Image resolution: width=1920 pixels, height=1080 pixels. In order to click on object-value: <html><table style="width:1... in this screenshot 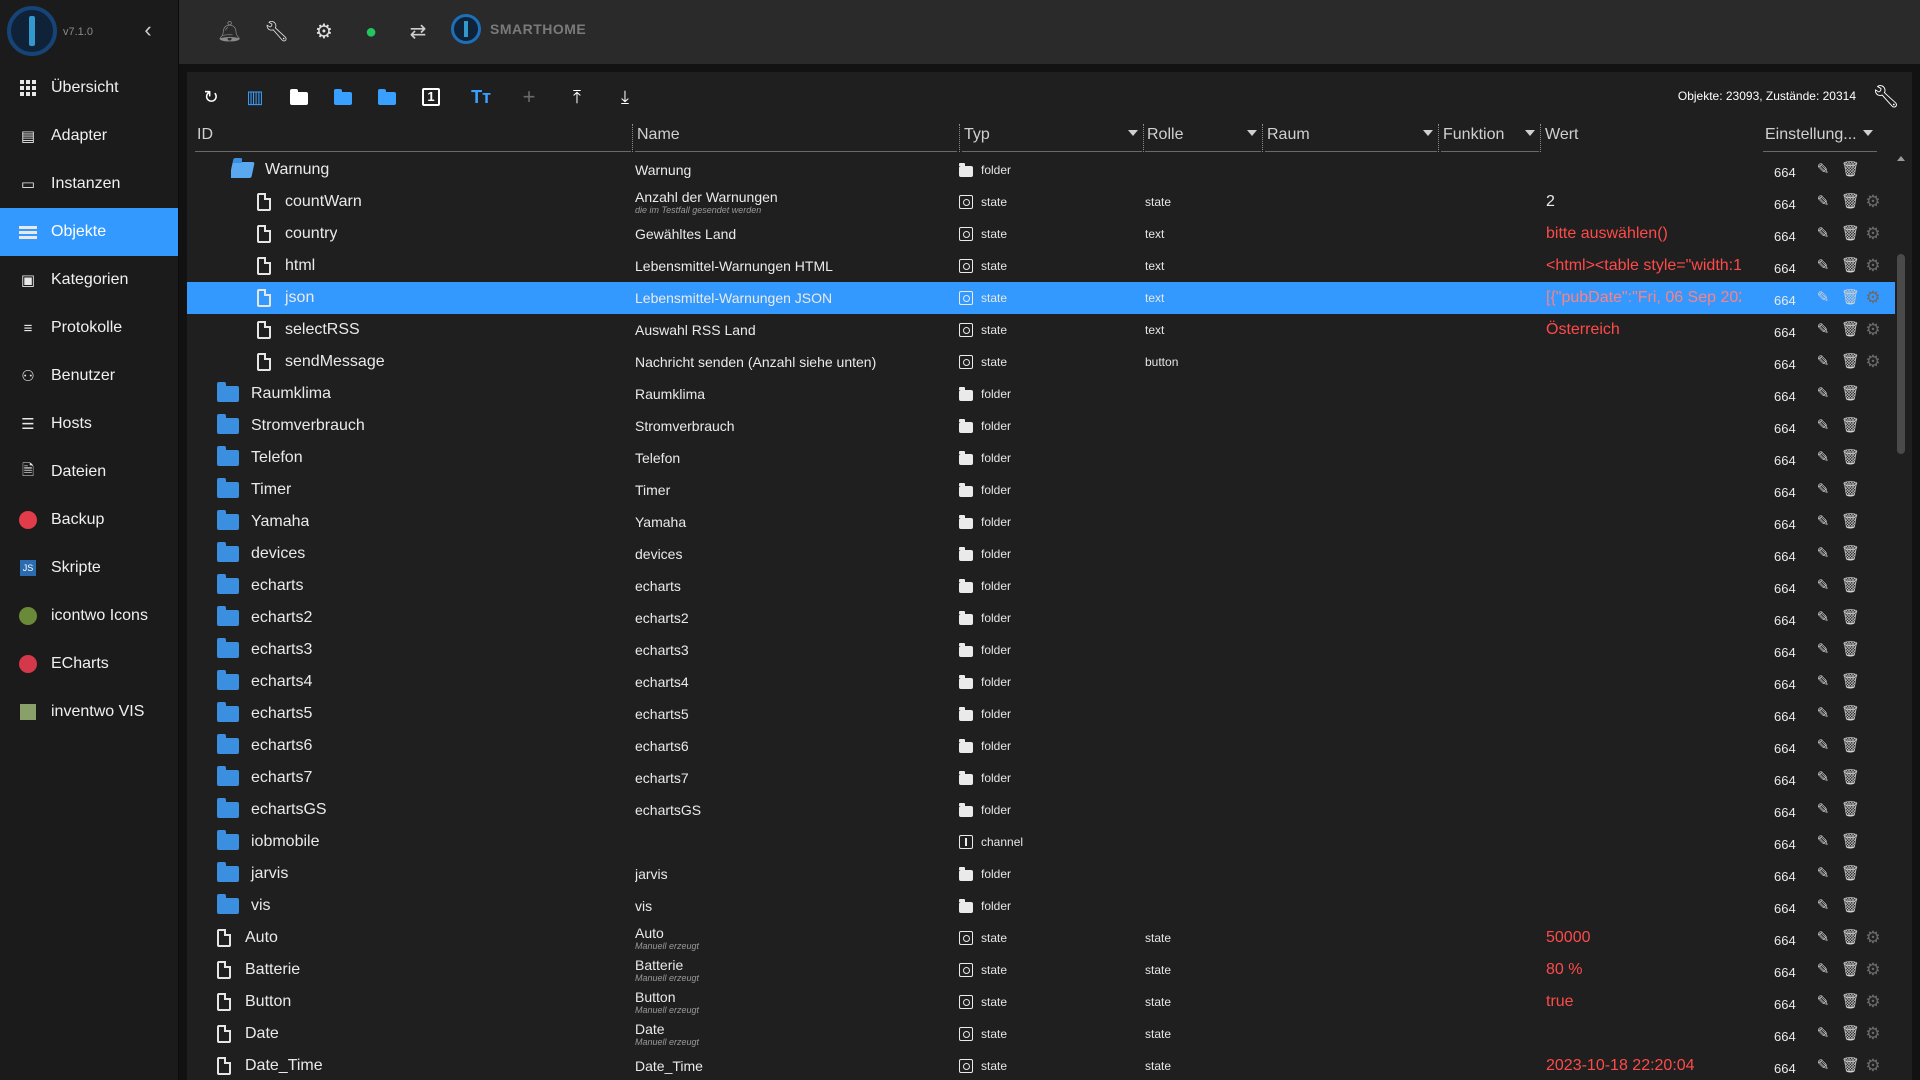, I will do `click(1643, 266)`.